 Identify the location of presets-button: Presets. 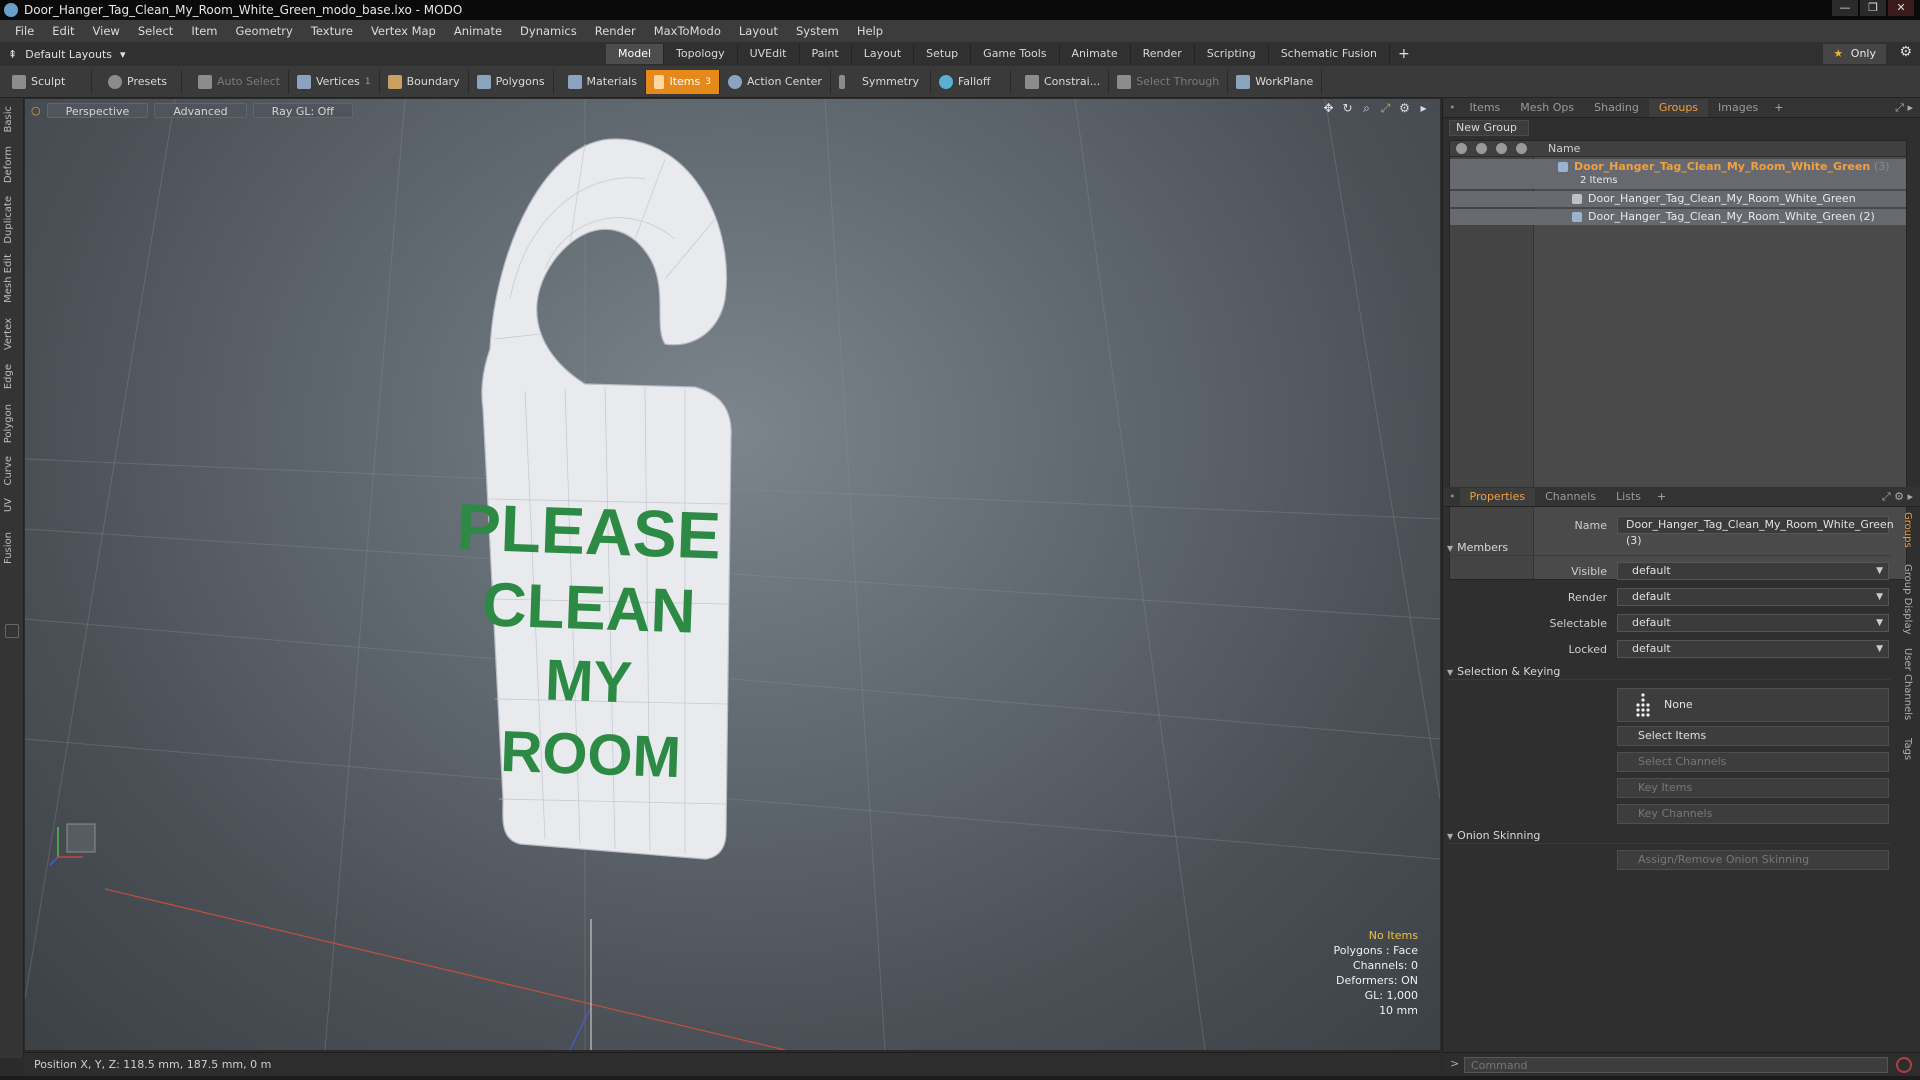
(137, 81).